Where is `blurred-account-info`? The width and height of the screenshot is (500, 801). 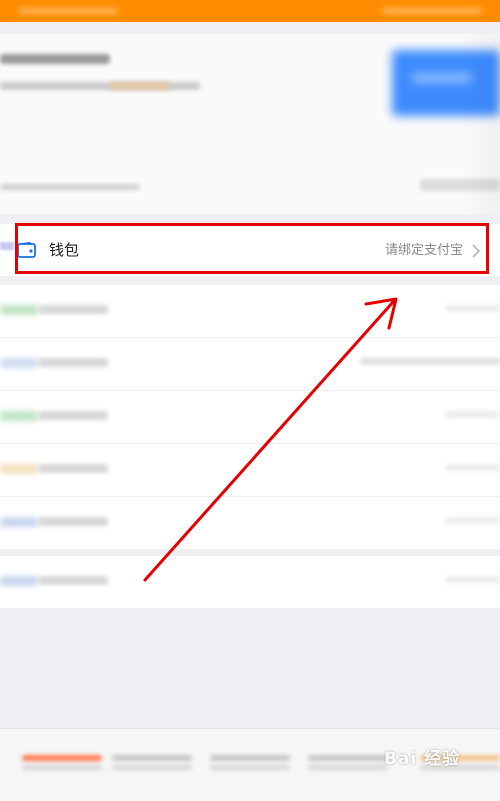
blurred-account-info is located at coordinates (100, 86).